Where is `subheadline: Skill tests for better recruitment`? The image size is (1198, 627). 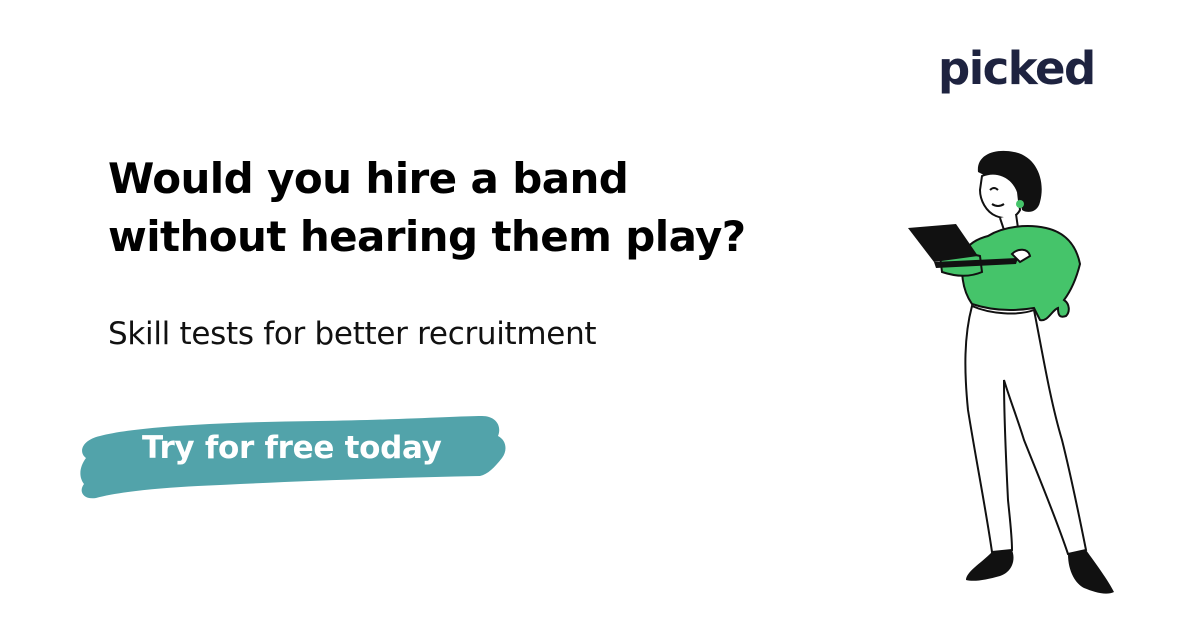
subheadline: Skill tests for better recruitment is located at coordinates (352, 334).